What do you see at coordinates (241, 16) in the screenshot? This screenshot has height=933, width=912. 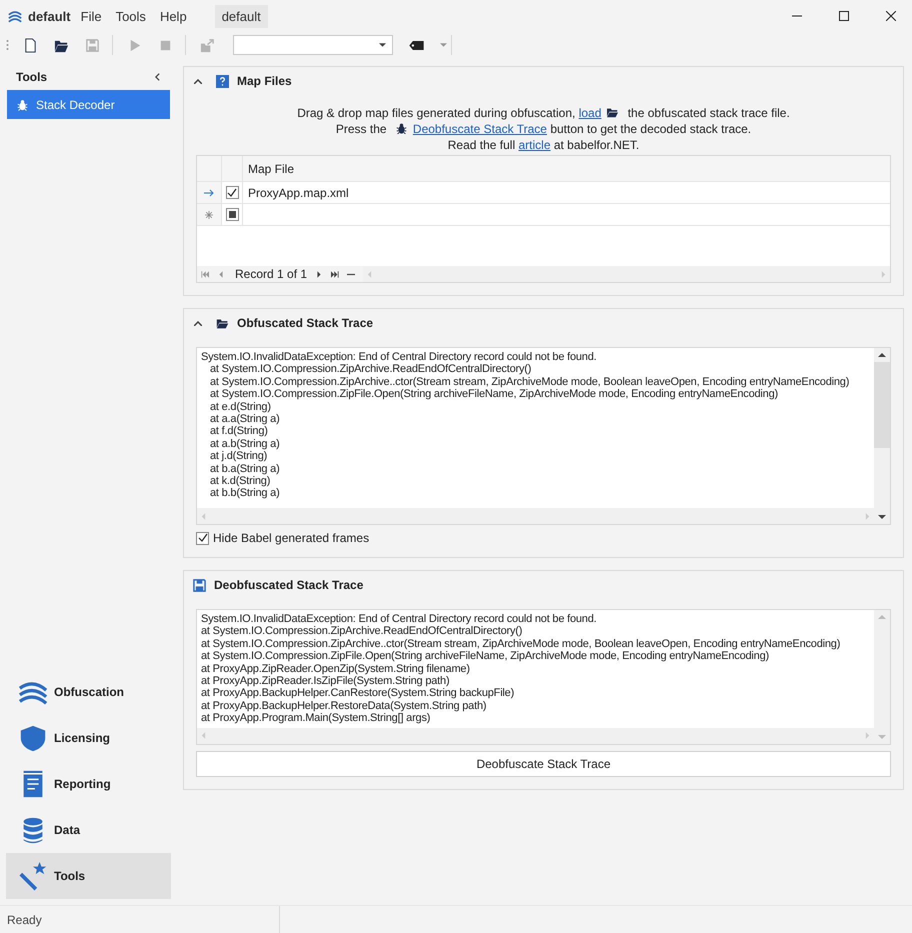 I see `document-tab: default` at bounding box center [241, 16].